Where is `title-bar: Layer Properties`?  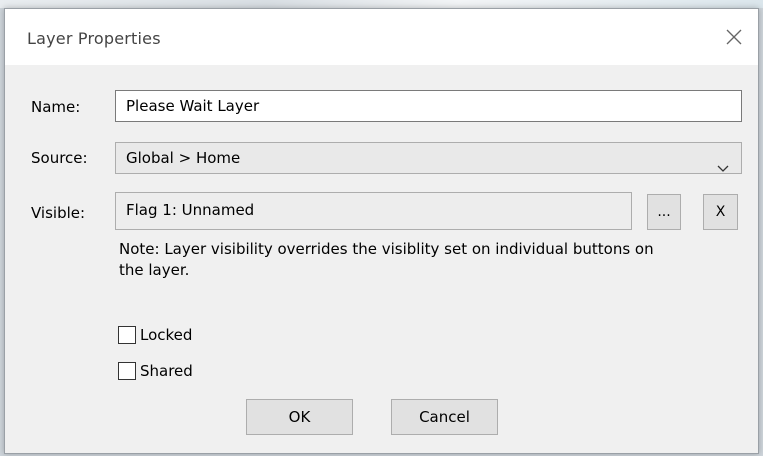 title-bar: Layer Properties is located at coordinates (381, 37).